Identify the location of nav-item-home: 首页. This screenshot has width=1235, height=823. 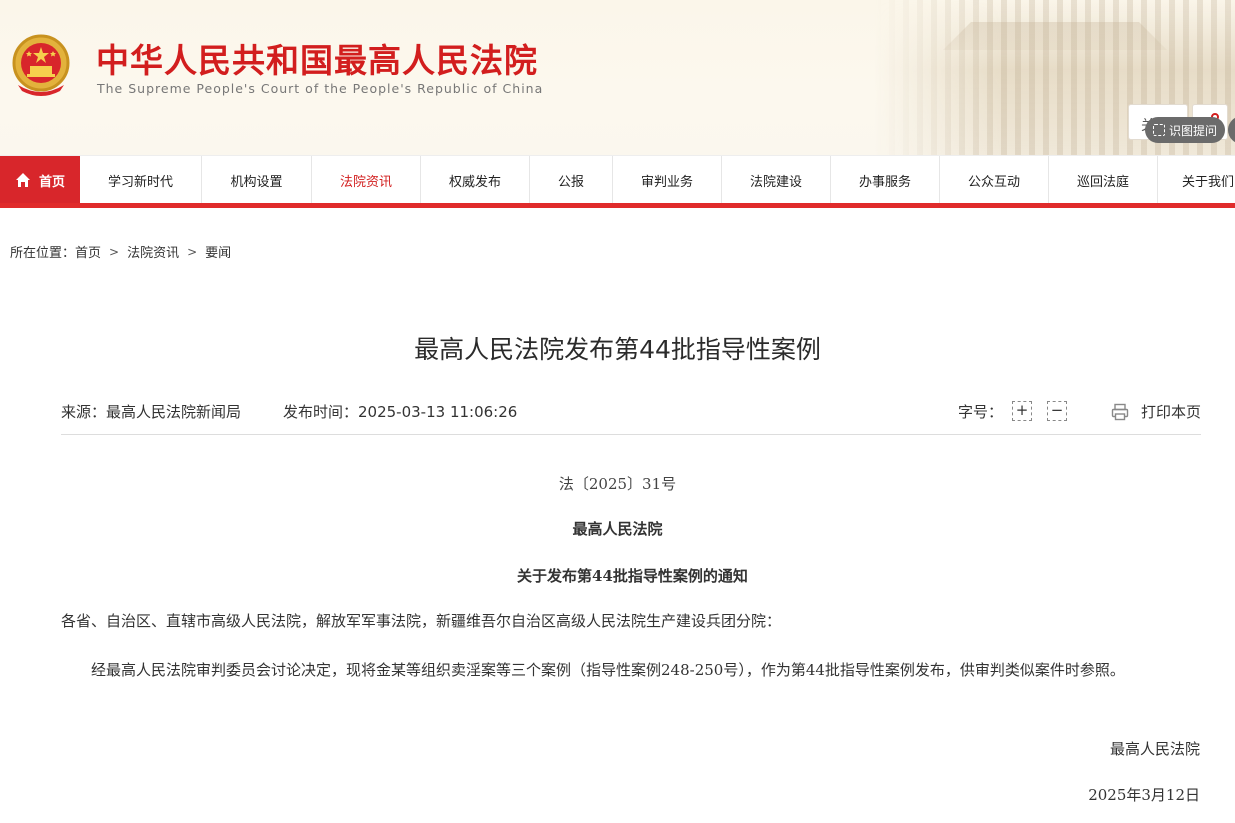
(40, 180).